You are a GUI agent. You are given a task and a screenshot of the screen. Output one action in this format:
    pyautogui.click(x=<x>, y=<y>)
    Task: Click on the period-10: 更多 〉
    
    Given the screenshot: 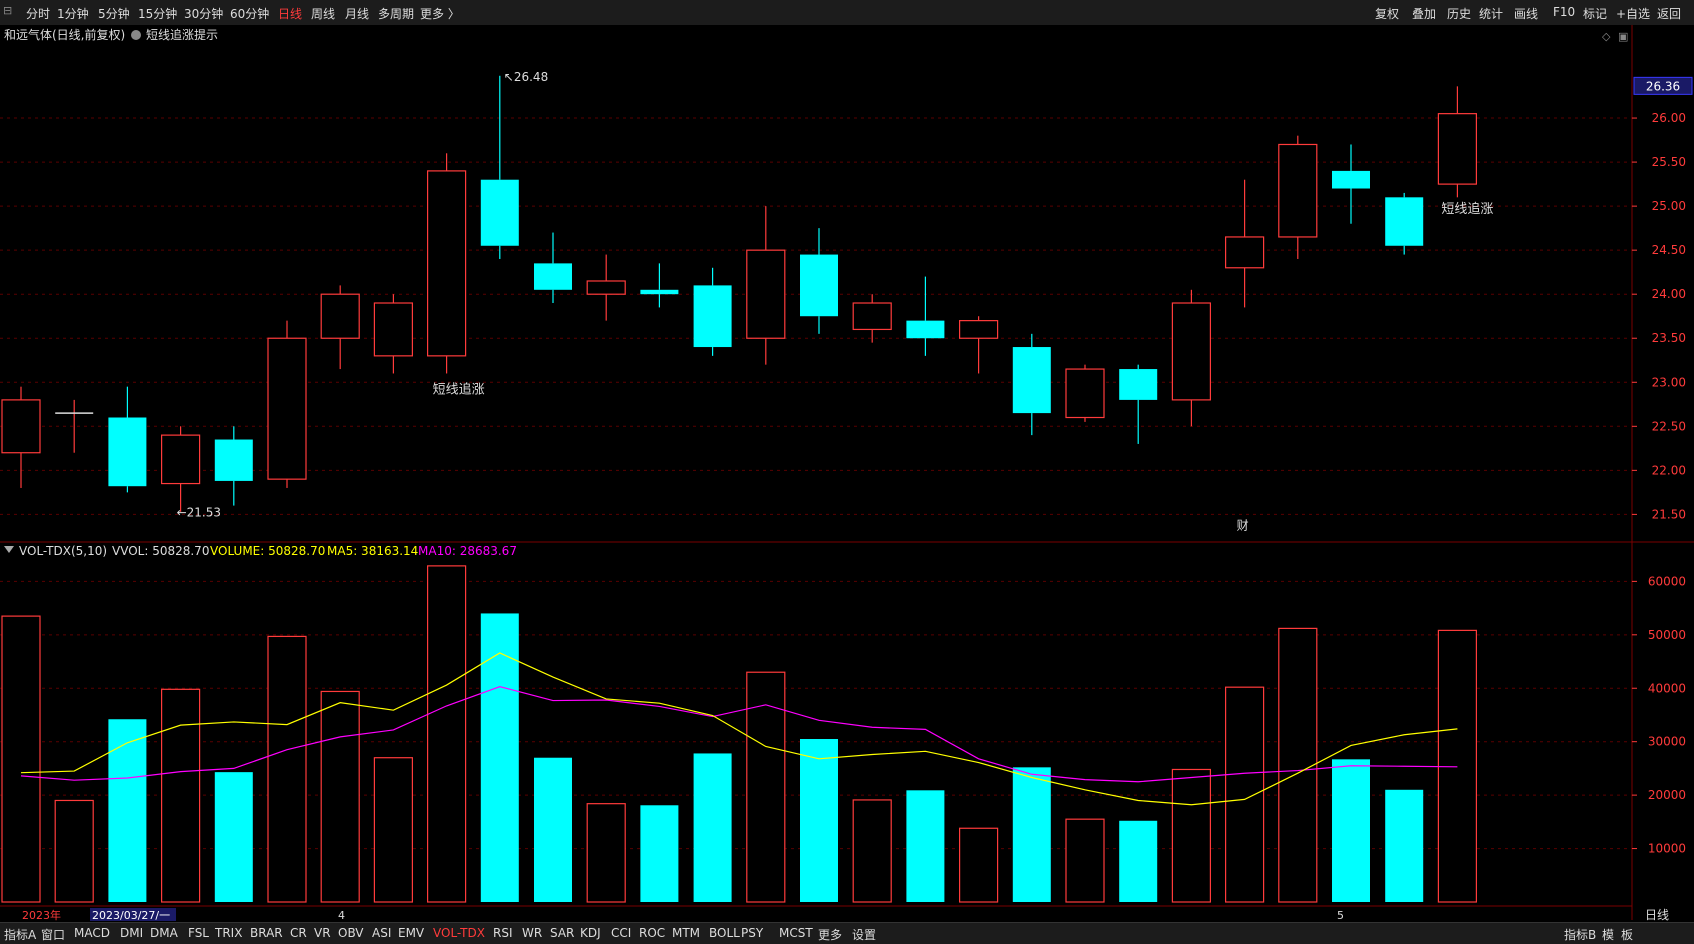 What is the action you would take?
    pyautogui.click(x=440, y=13)
    